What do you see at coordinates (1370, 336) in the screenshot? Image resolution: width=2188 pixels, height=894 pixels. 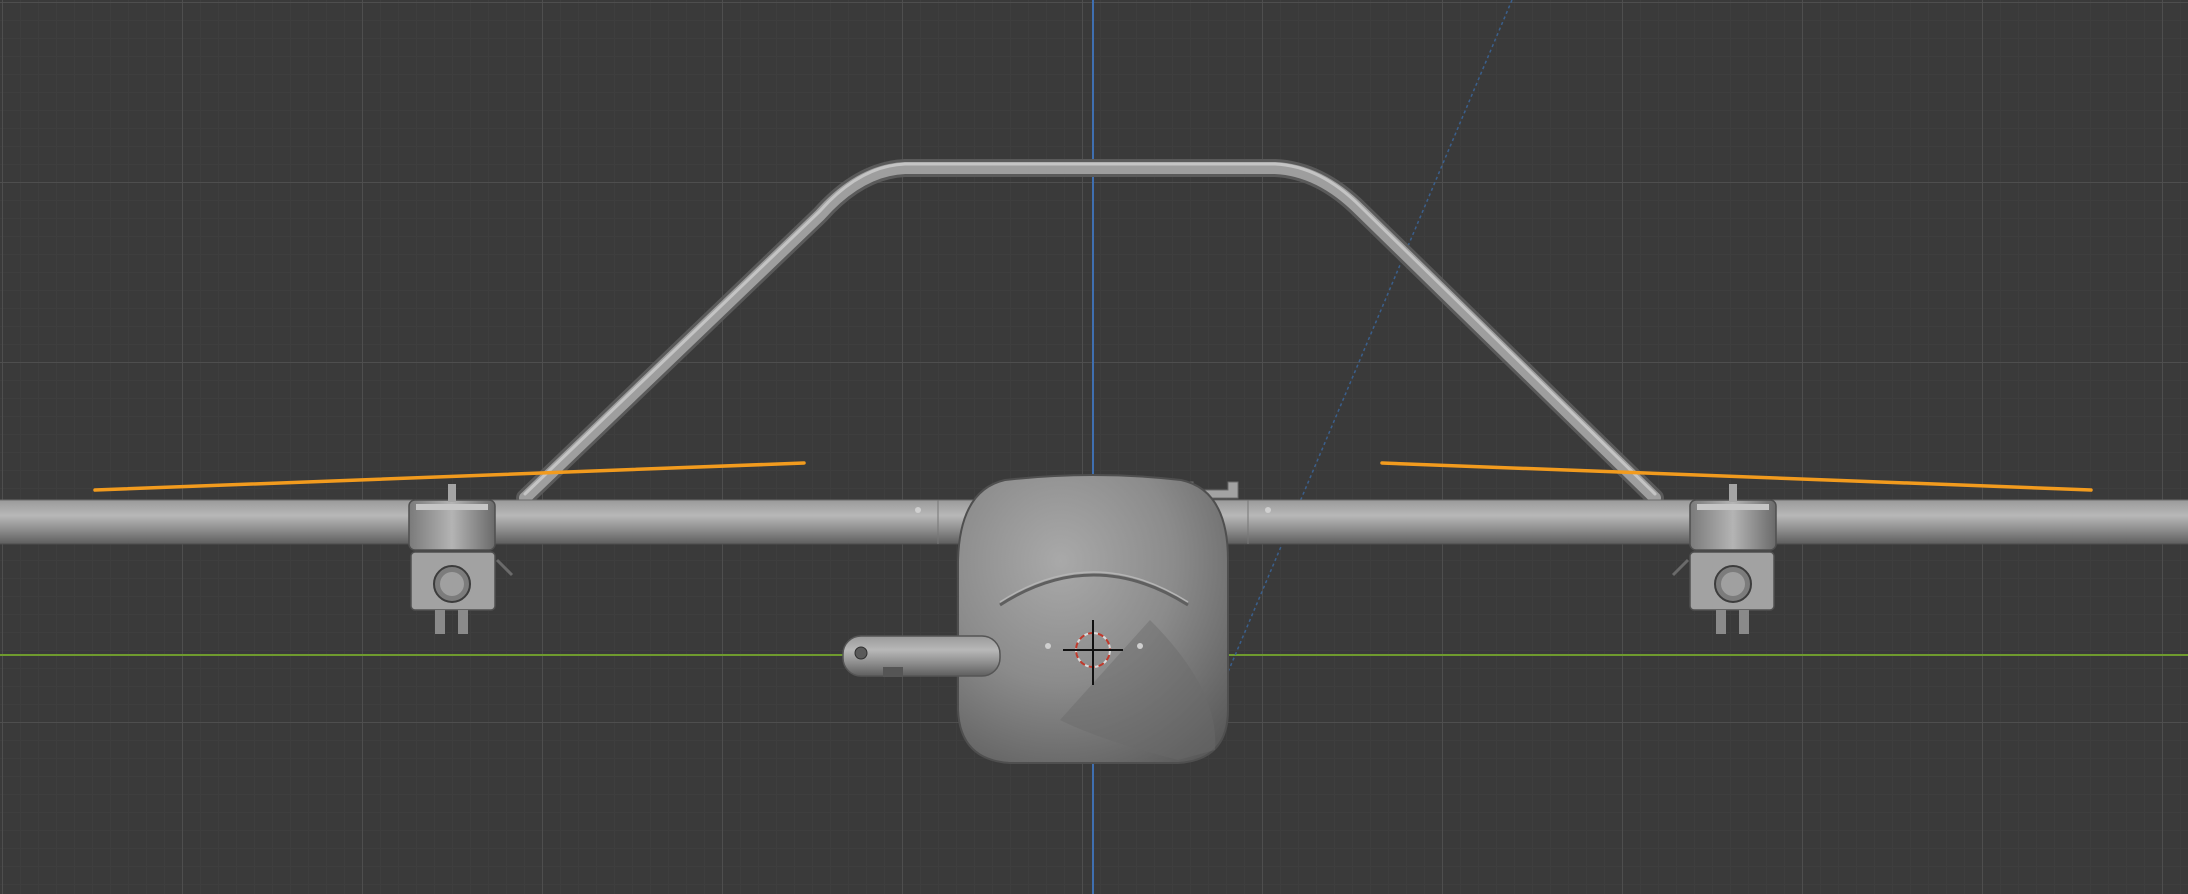 I see `camera-view-line` at bounding box center [1370, 336].